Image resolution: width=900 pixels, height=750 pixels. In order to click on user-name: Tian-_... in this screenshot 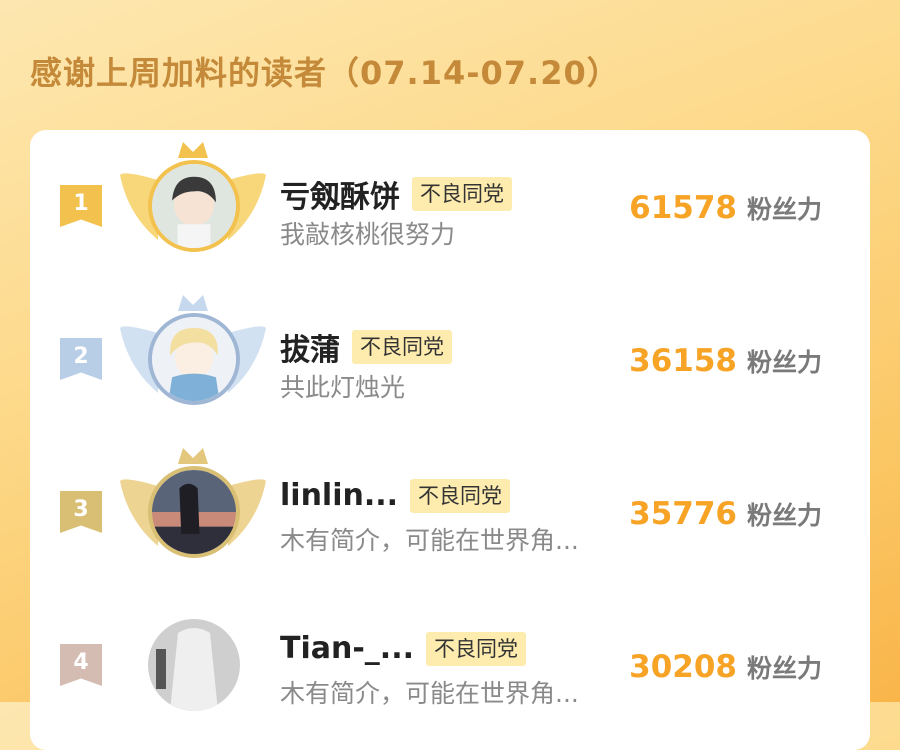, I will do `click(347, 648)`.